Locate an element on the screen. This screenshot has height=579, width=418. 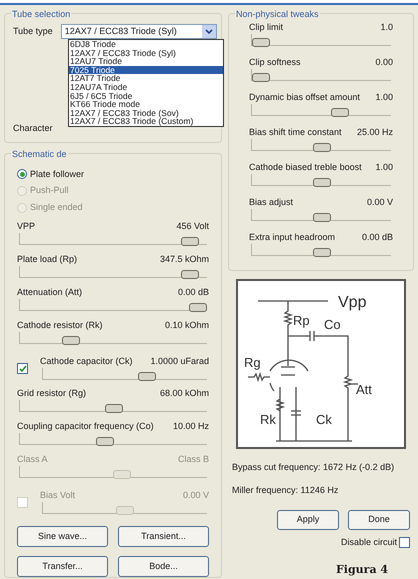
figure-caption: Figura 4 is located at coordinates (363, 570).